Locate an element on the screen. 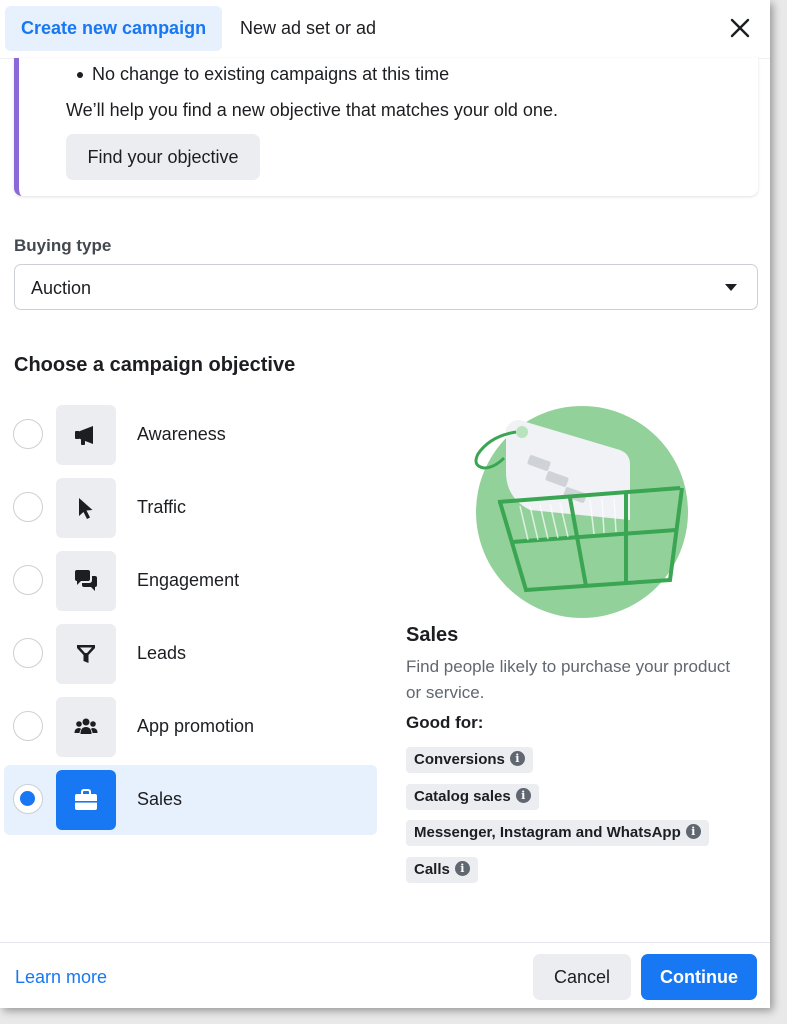 The width and height of the screenshot is (787, 1024). learn-more-link: Learn more is located at coordinates (61, 977).